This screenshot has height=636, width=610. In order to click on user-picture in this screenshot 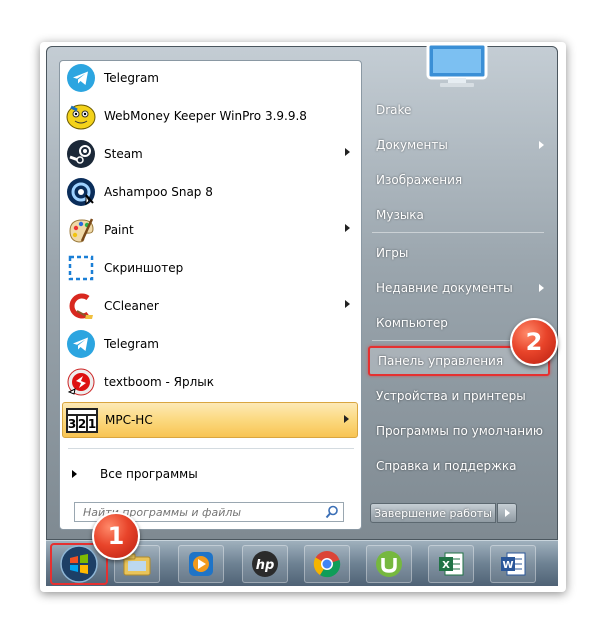, I will do `click(457, 64)`.